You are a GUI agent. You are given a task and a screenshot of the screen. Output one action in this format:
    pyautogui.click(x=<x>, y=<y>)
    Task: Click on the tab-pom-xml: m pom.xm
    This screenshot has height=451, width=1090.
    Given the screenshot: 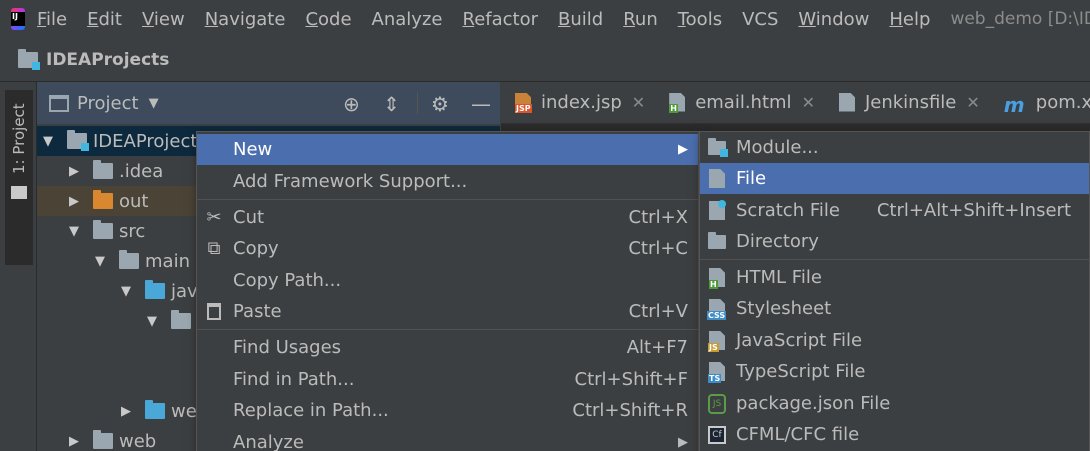 What is the action you would take?
    pyautogui.click(x=1040, y=103)
    